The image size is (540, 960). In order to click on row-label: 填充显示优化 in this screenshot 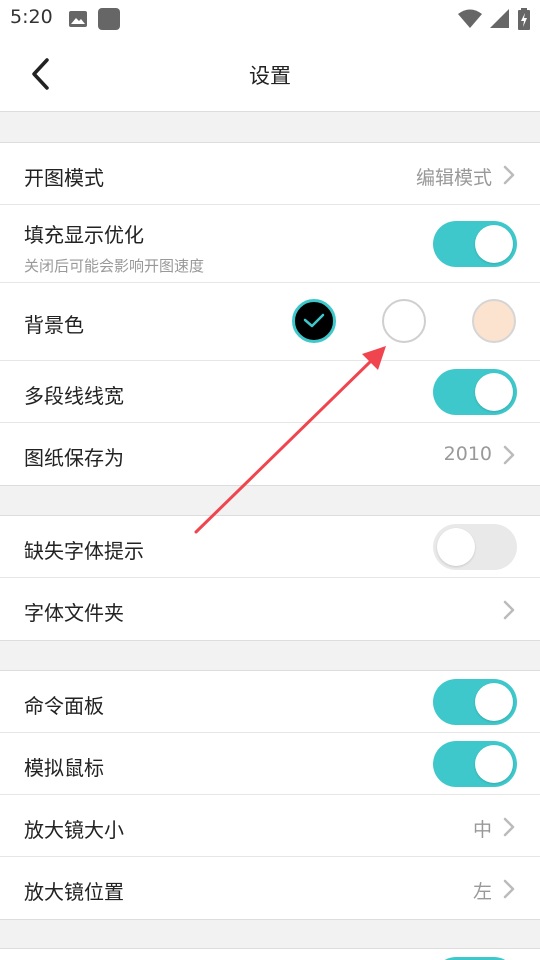, I will do `click(84, 235)`.